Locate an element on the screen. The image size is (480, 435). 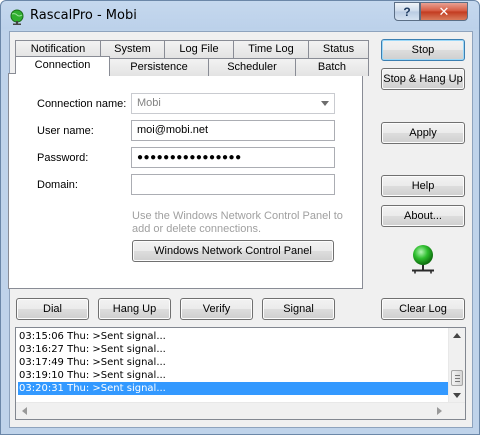
stop-hang-up-button: Stop & Hang Up is located at coordinates (423, 79).